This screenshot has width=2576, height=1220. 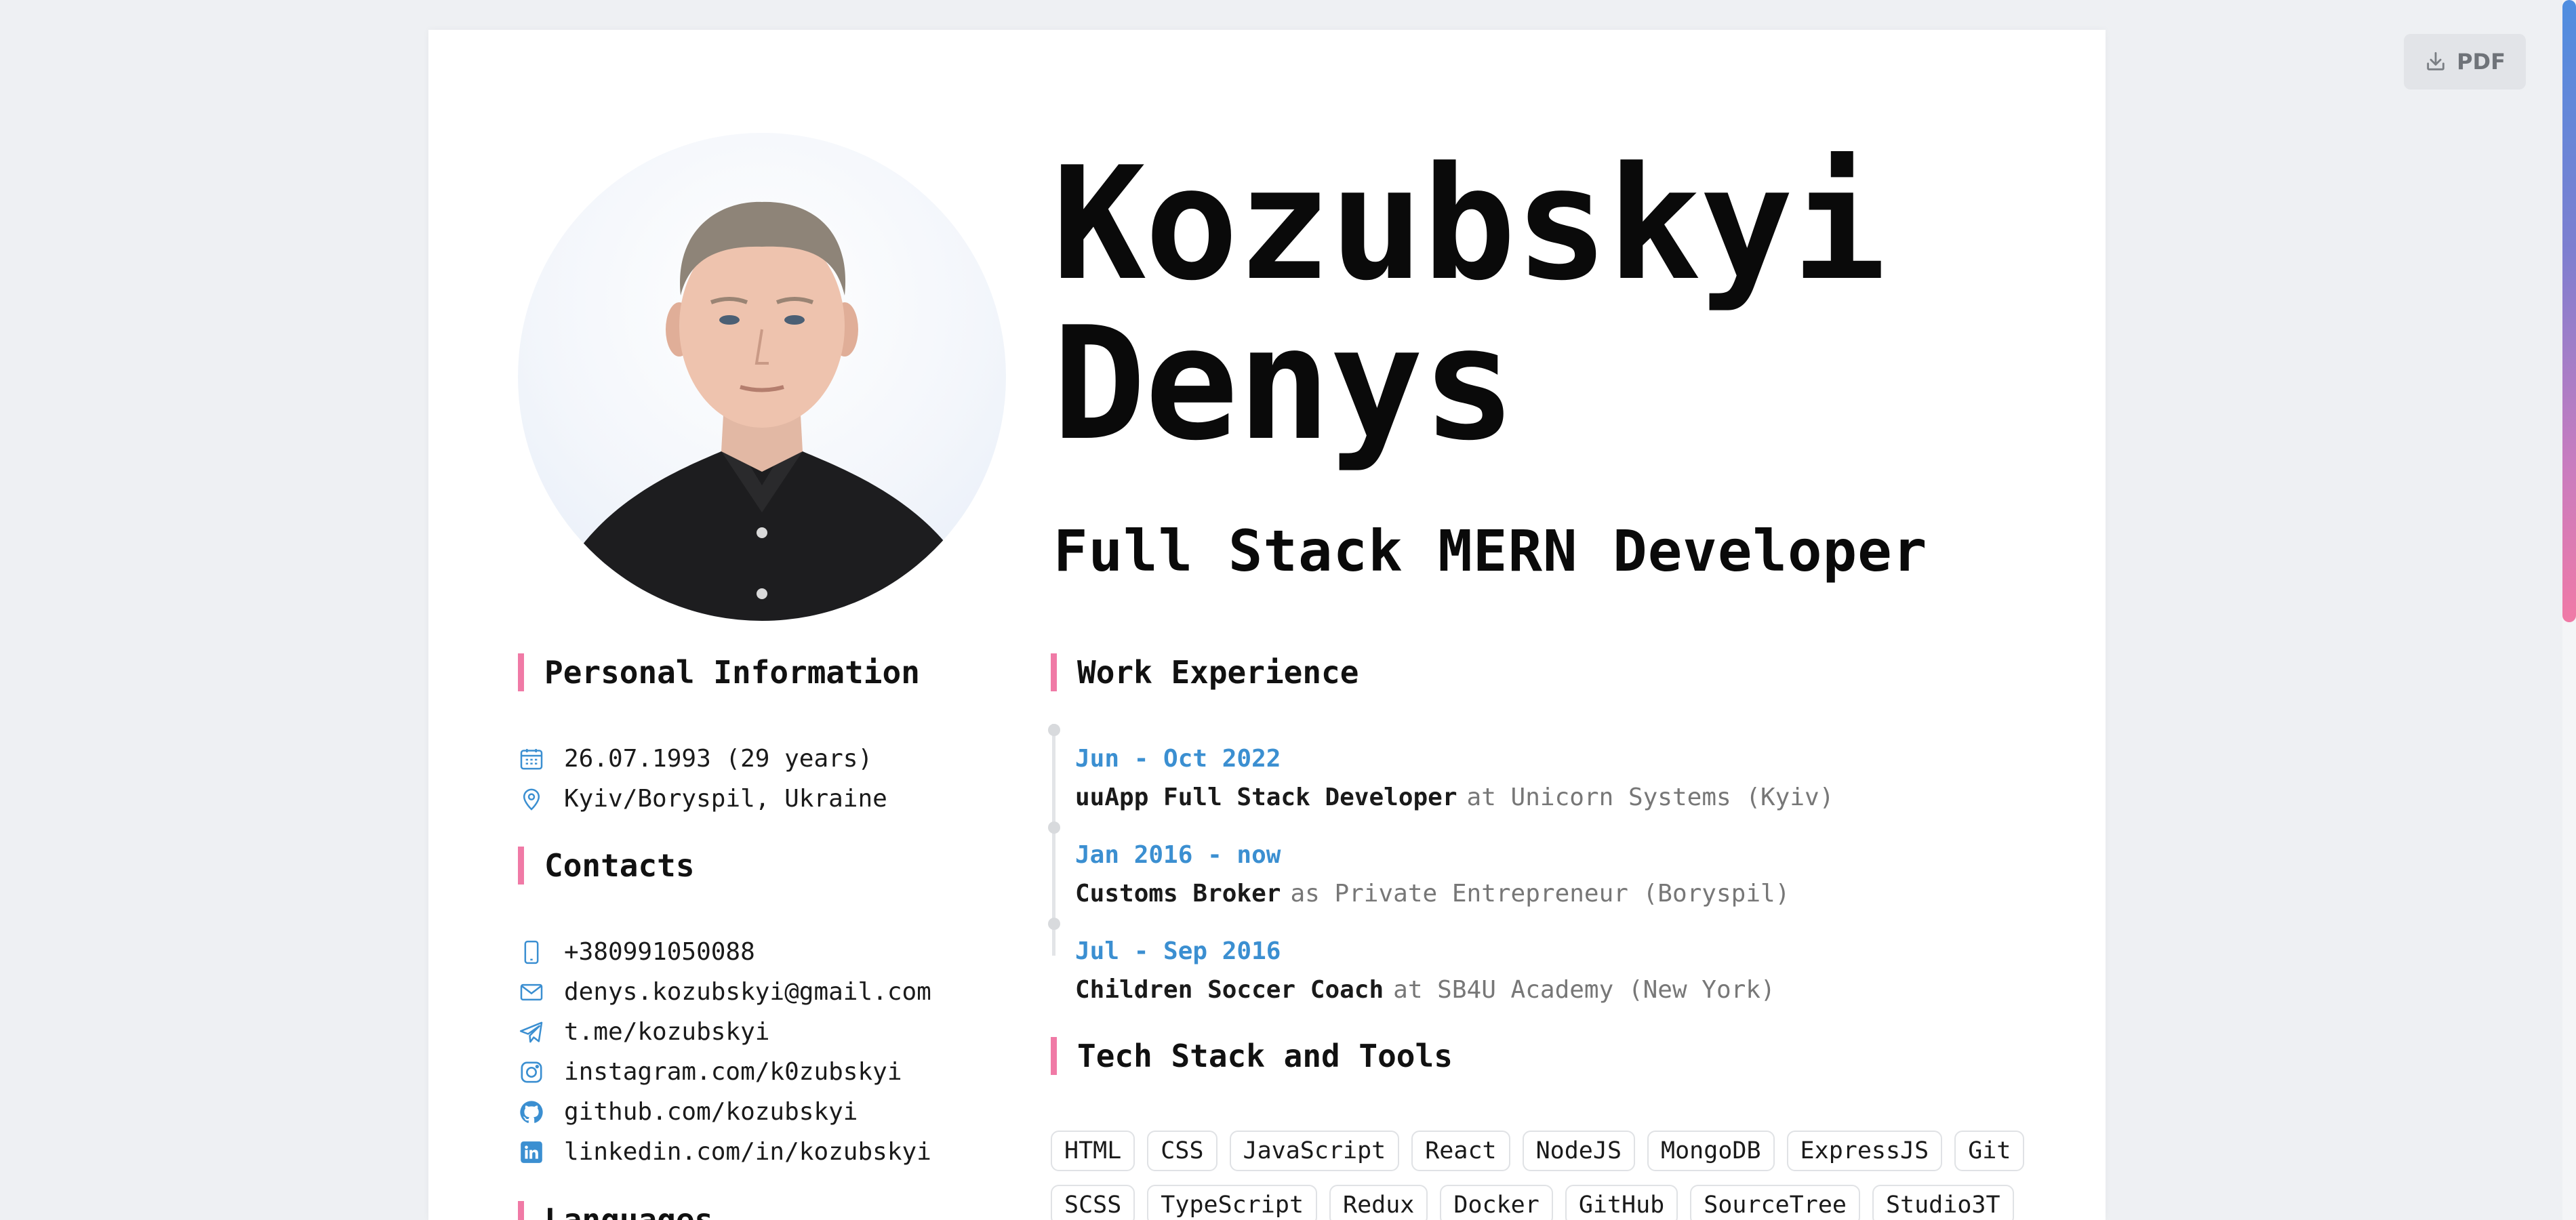 I want to click on contact-linkedin: linkedin.com/in/kozubskyi, so click(x=724, y=1152).